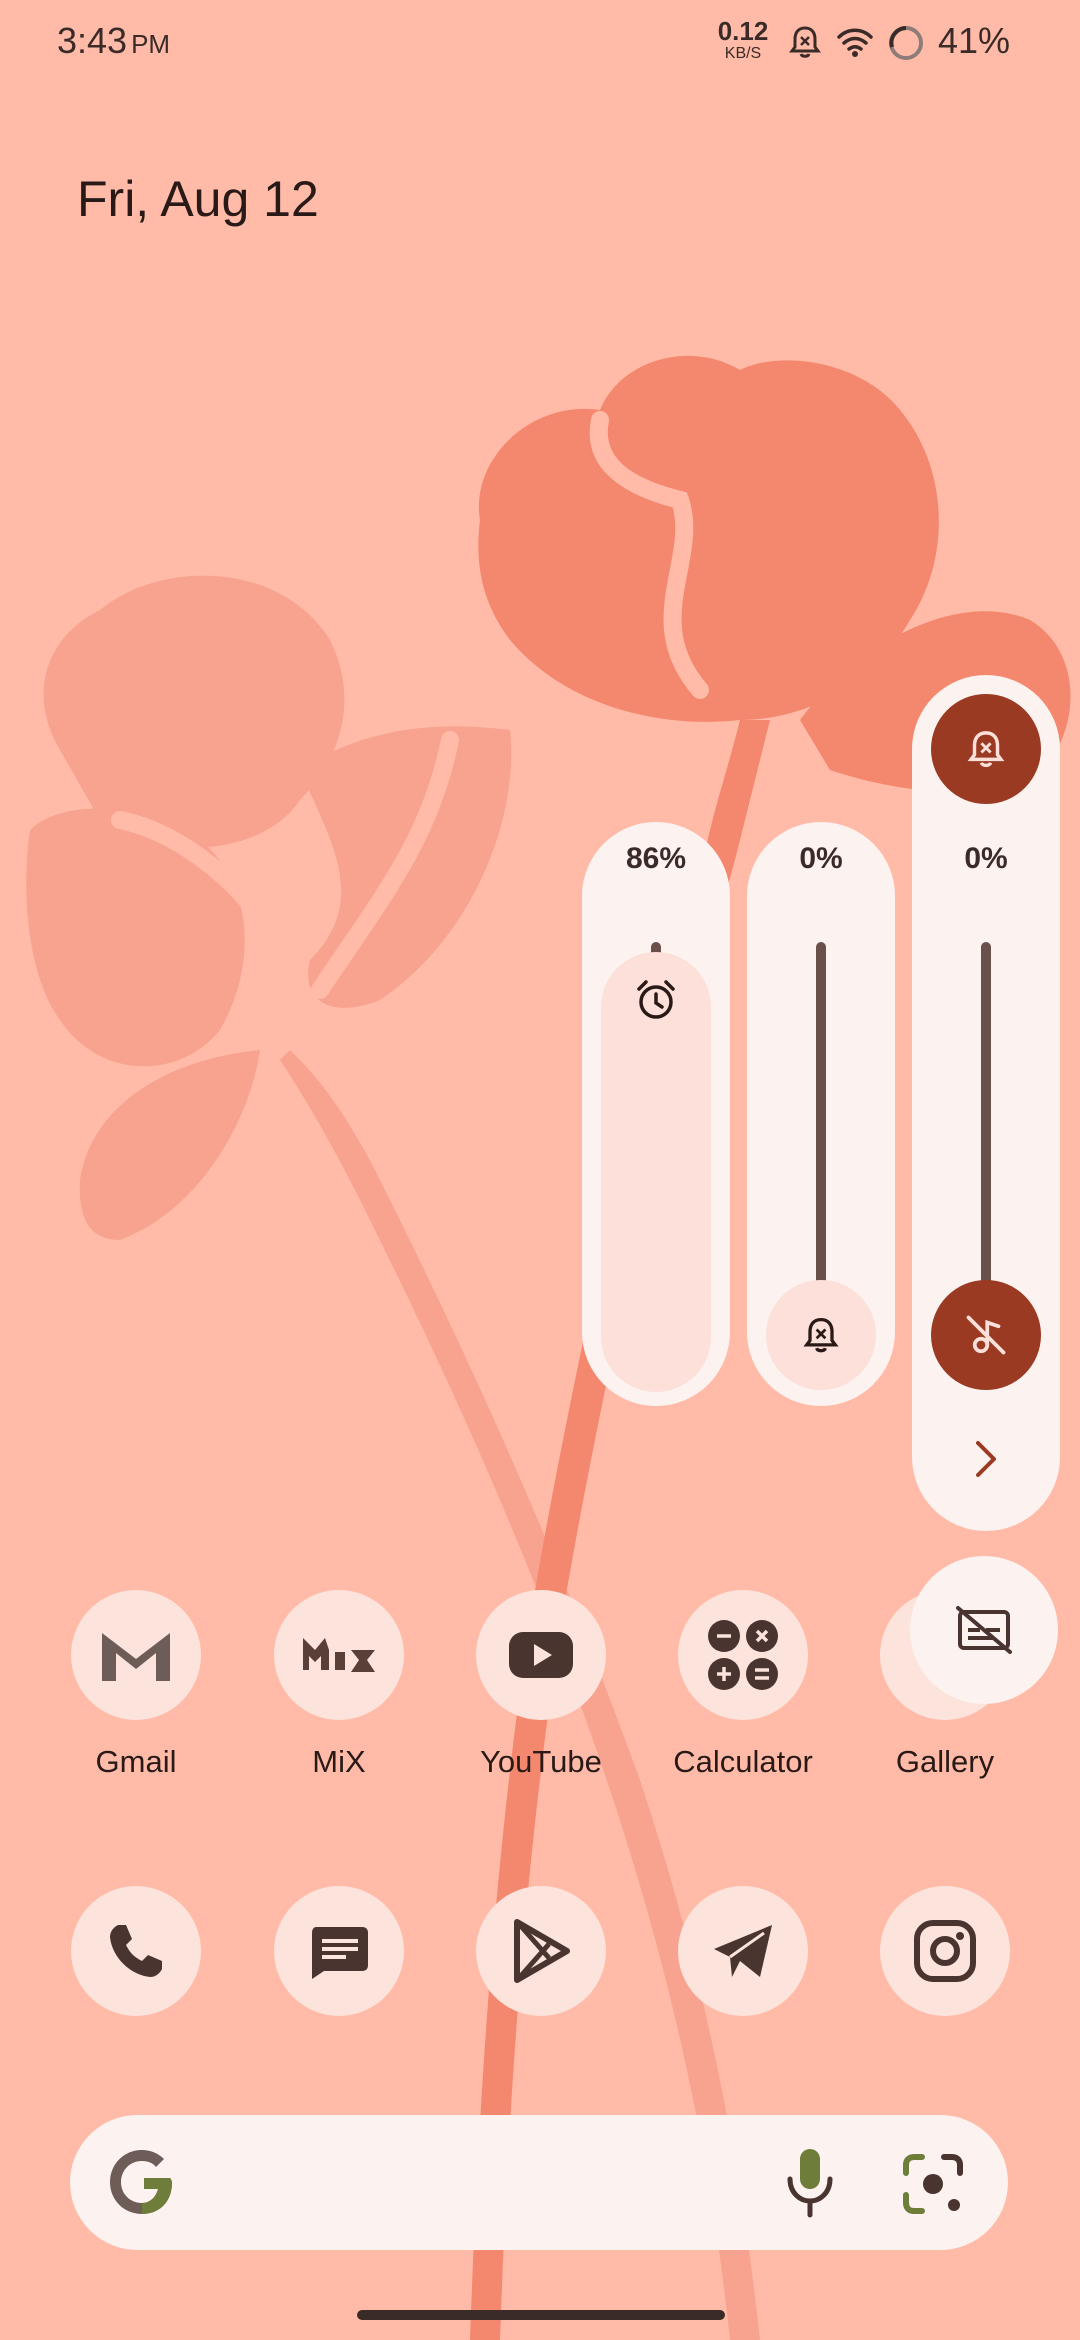 This screenshot has height=2340, width=1080. I want to click on dock-play-store, so click(541, 1951).